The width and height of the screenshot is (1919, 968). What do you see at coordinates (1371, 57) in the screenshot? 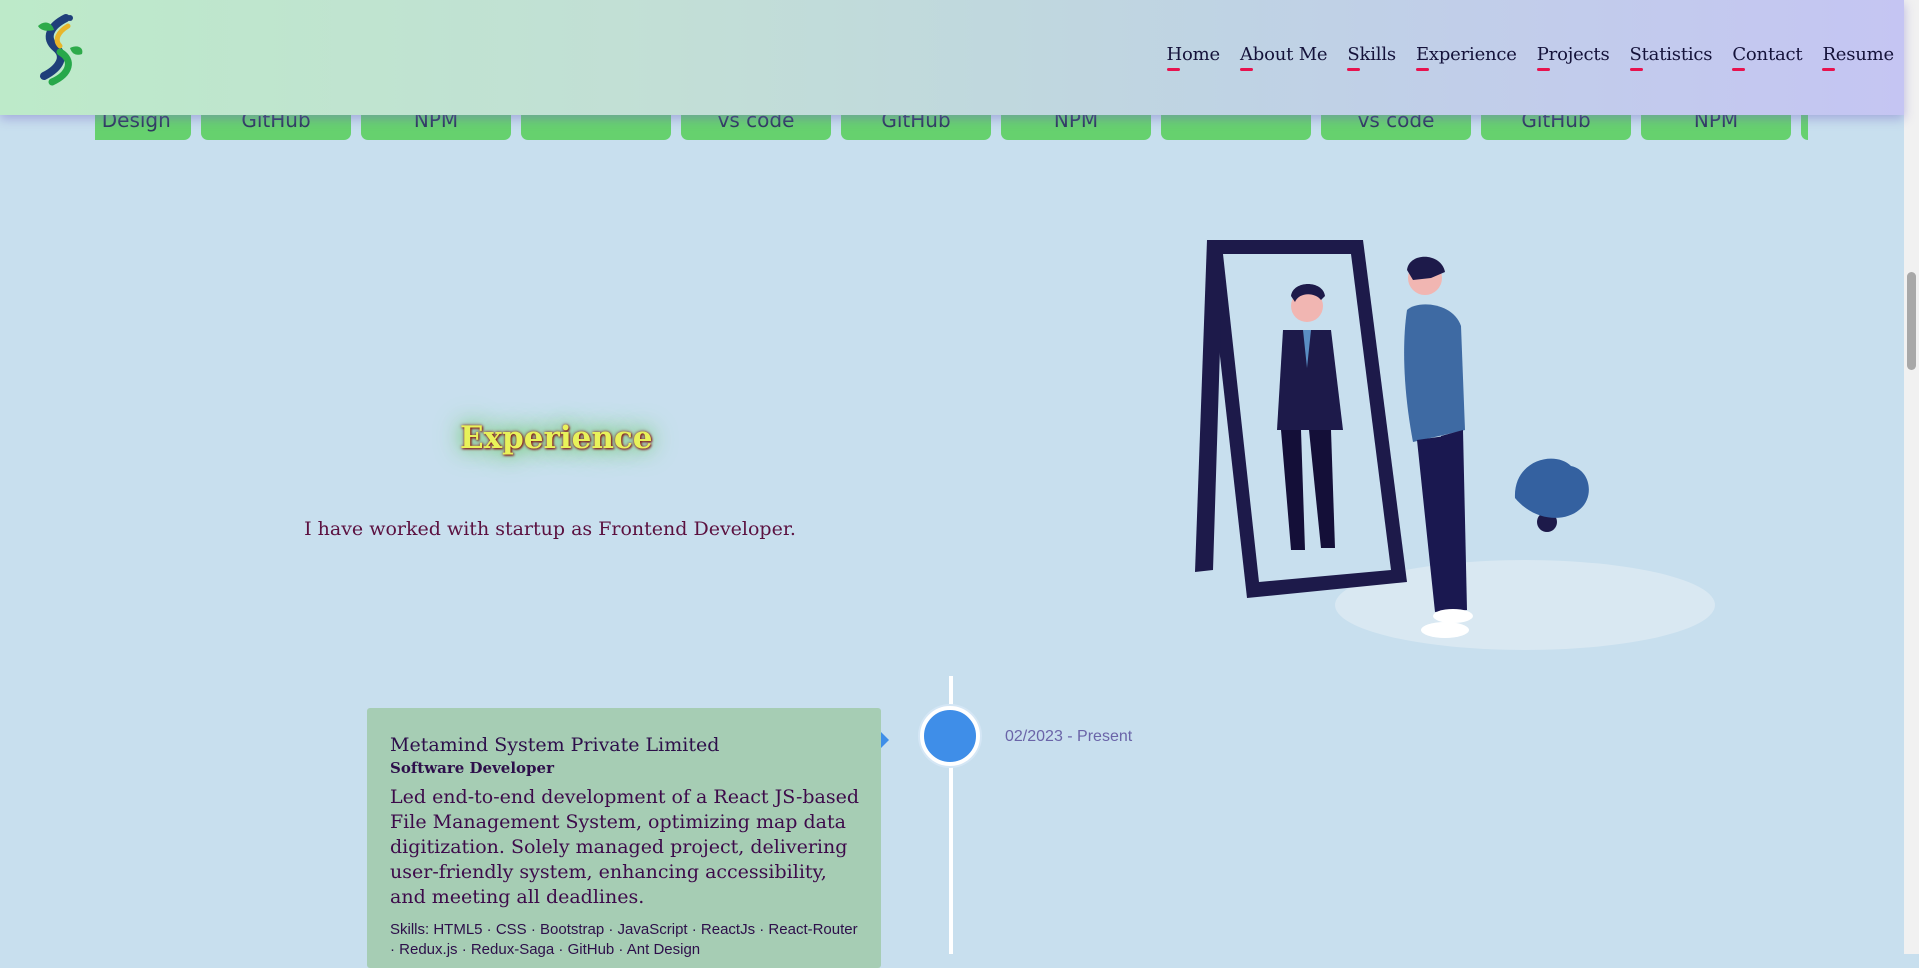
I see `nav-skills: Skills` at bounding box center [1371, 57].